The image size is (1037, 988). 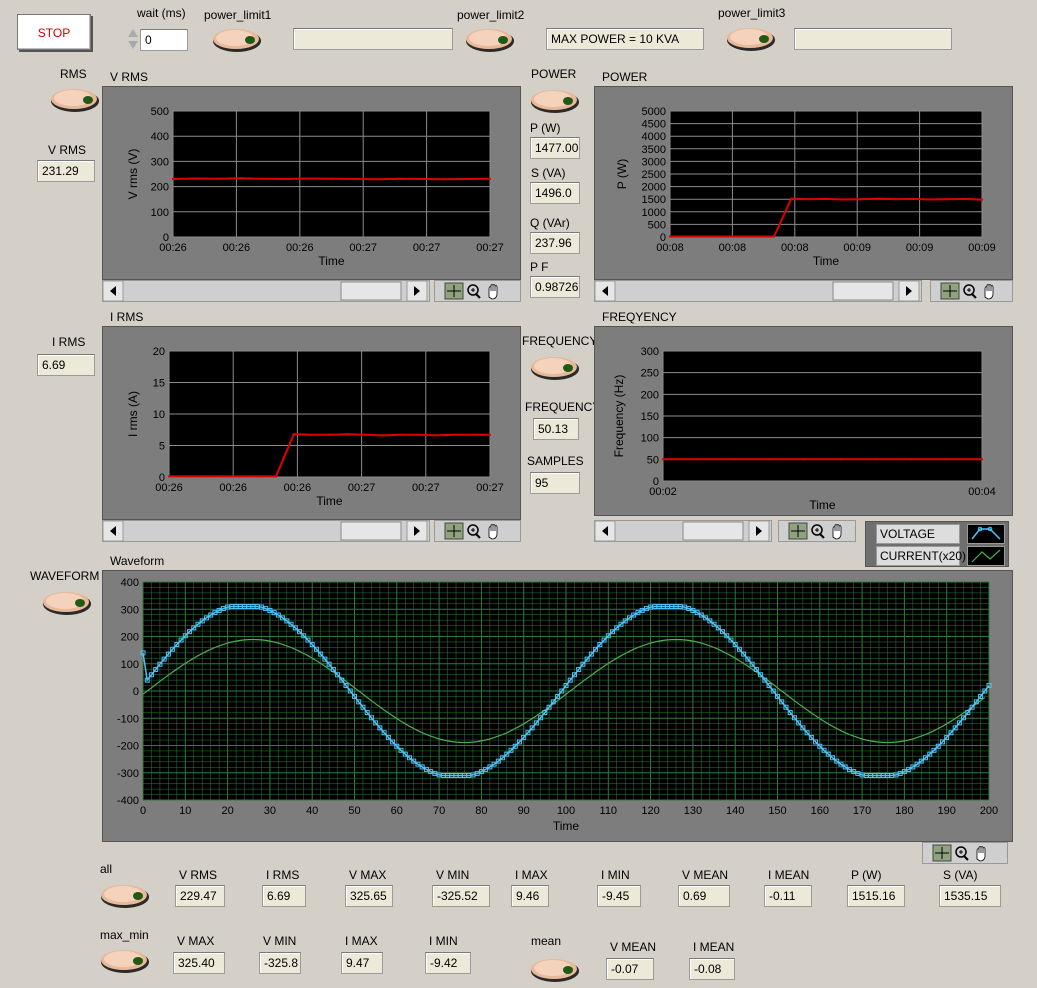 I want to click on vrms-graph-palette, so click(x=477, y=291).